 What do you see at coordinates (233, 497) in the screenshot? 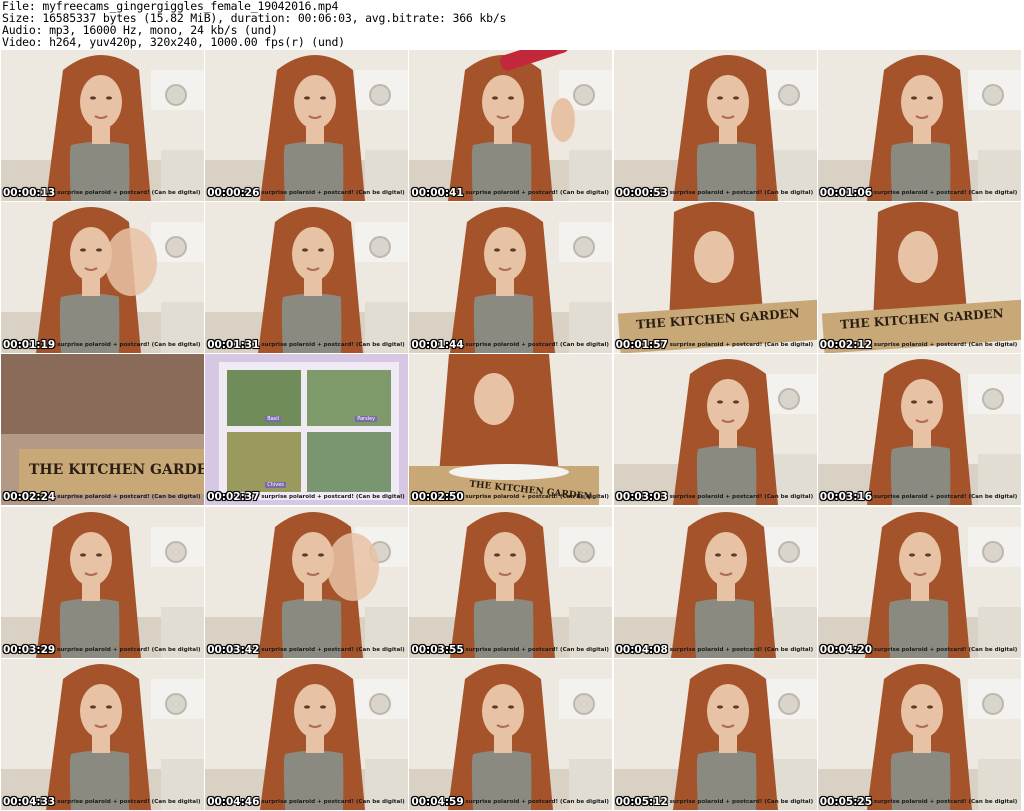
I see `timestamp-label: 00:02:37` at bounding box center [233, 497].